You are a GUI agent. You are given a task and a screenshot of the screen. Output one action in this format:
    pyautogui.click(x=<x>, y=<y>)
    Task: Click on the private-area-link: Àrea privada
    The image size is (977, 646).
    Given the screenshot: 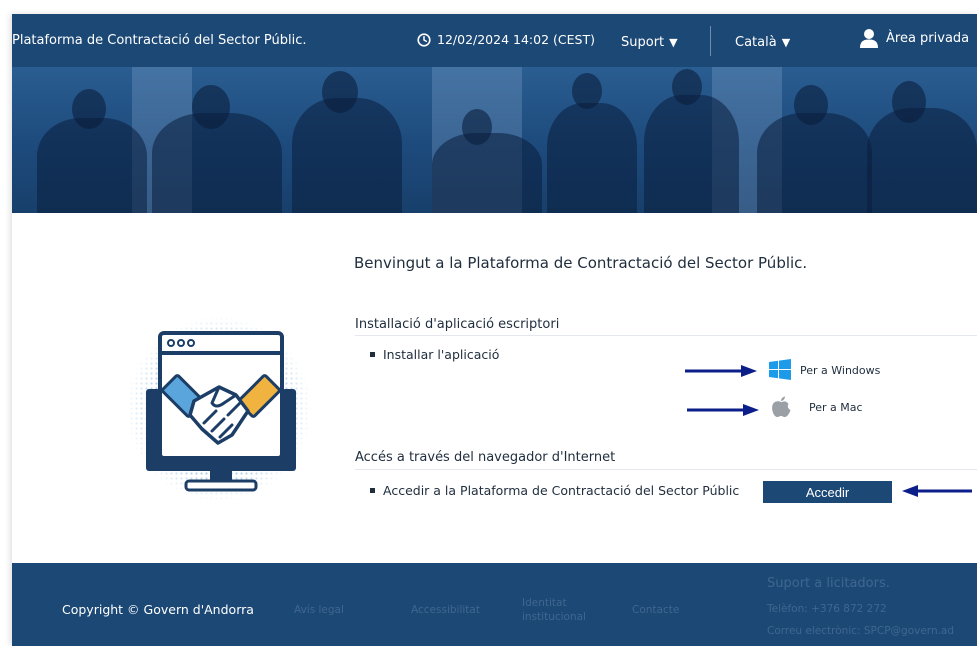 What is the action you would take?
    pyautogui.click(x=914, y=38)
    